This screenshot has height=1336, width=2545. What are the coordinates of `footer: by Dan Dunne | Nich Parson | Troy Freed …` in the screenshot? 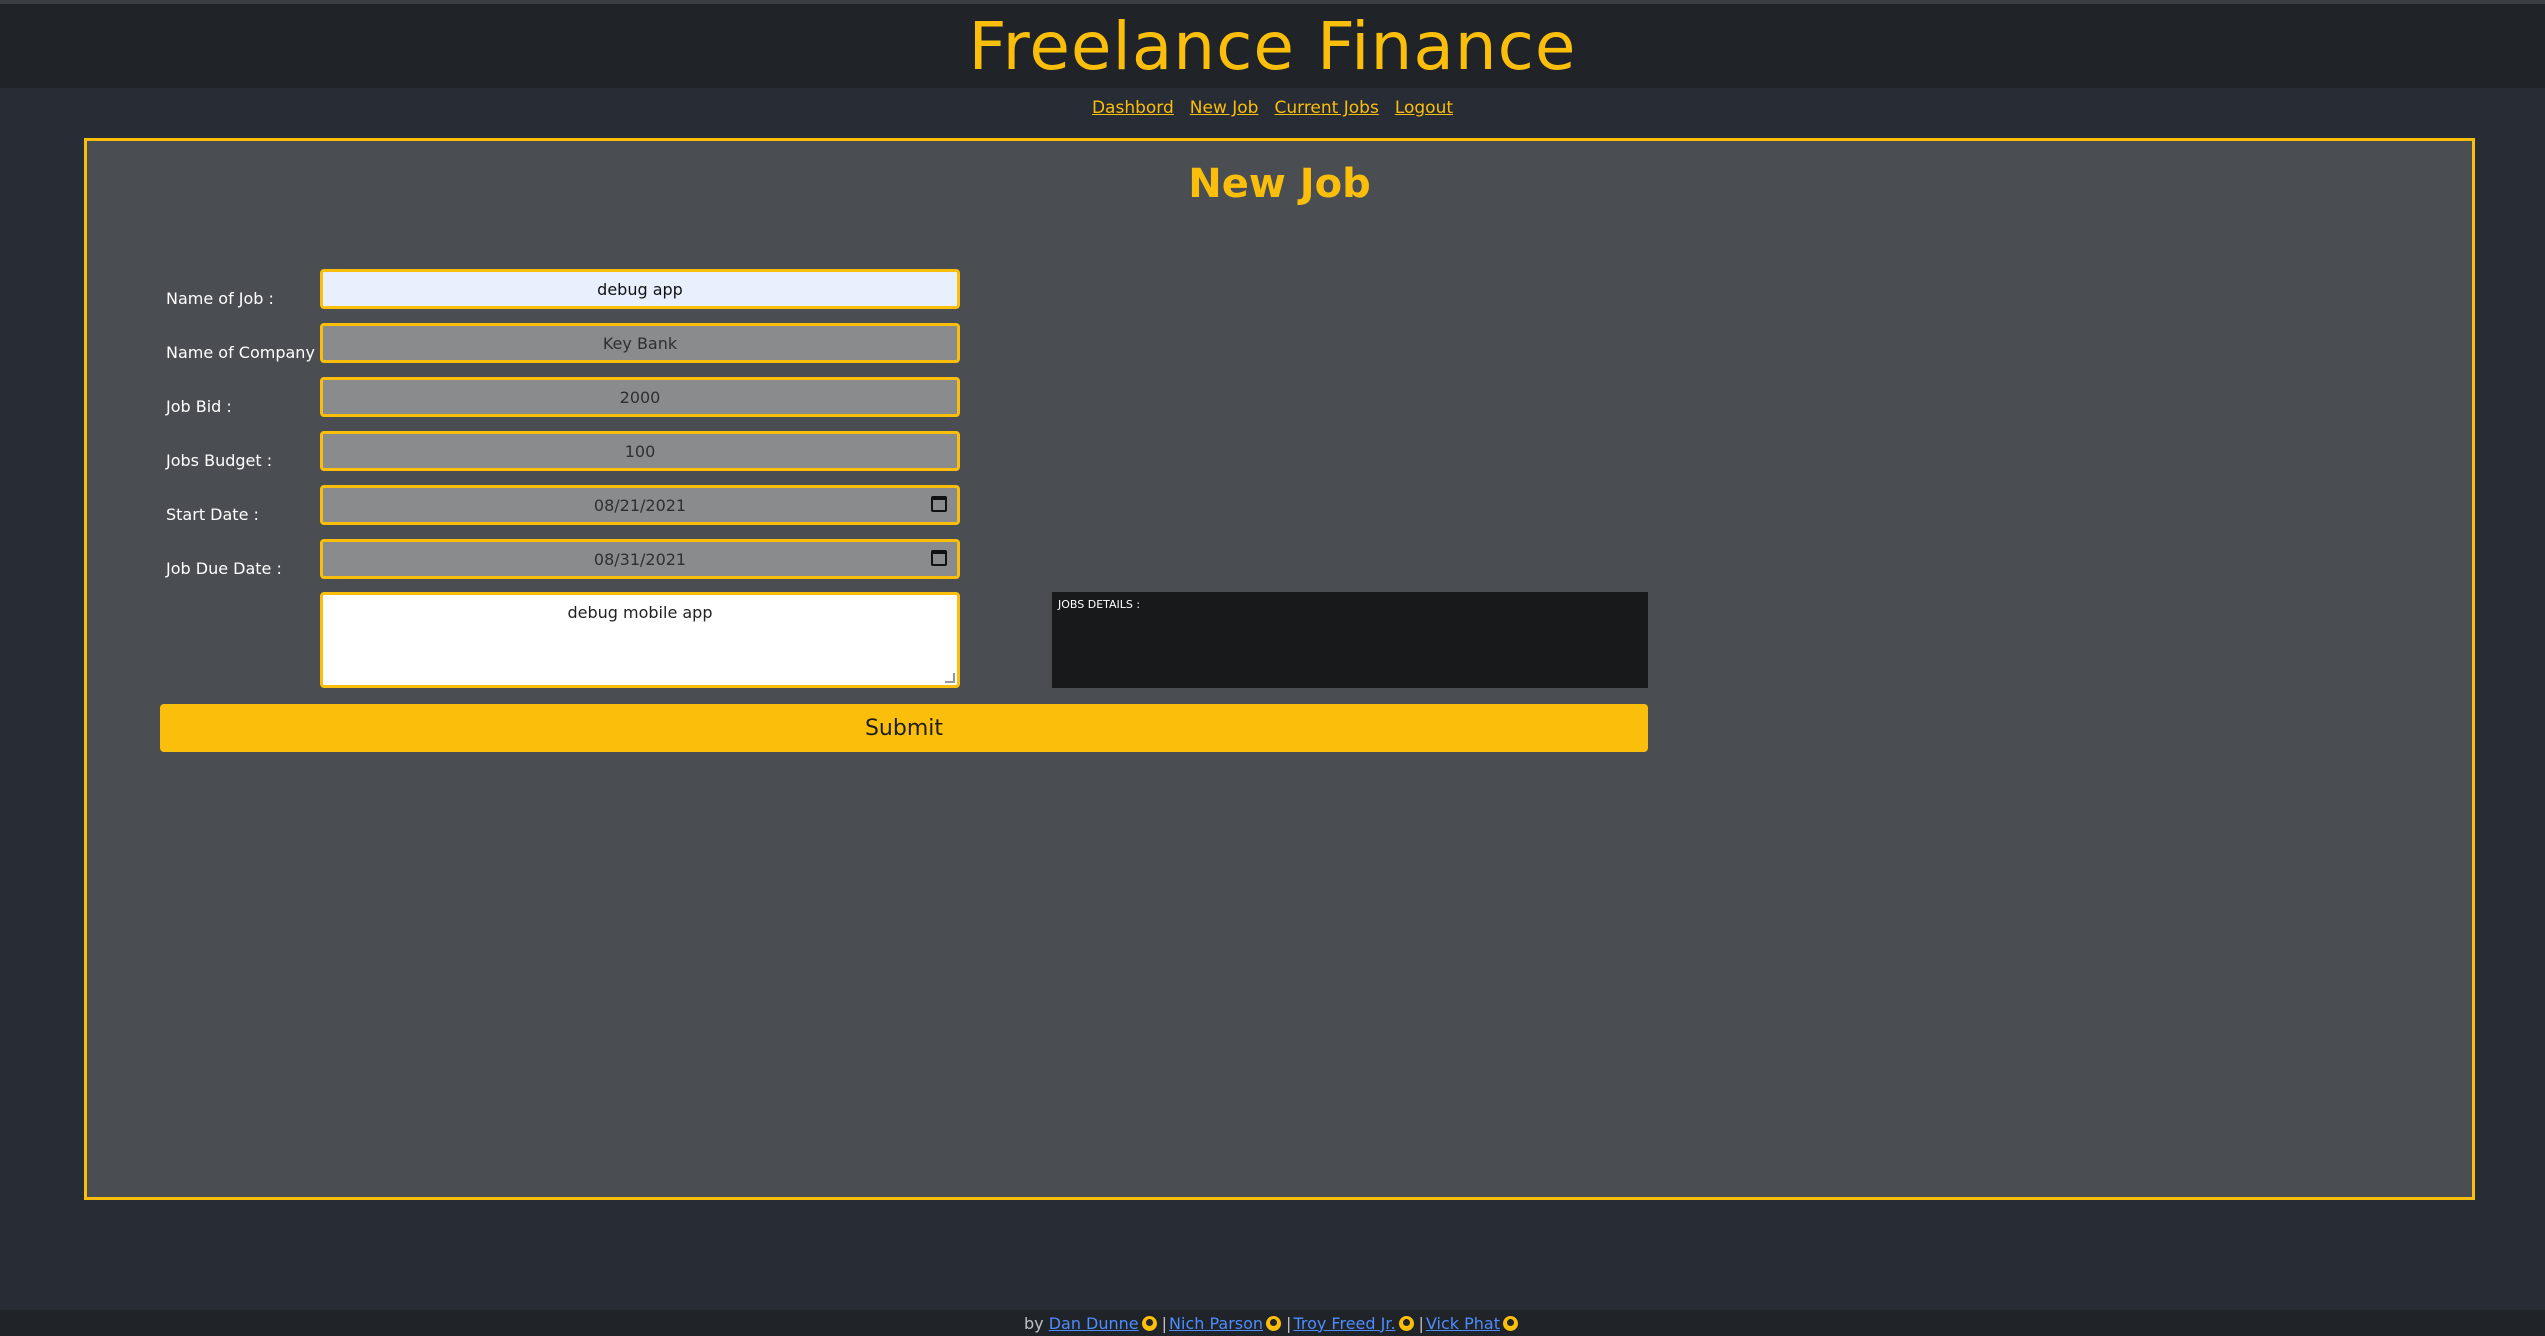 It's located at (1272, 1323).